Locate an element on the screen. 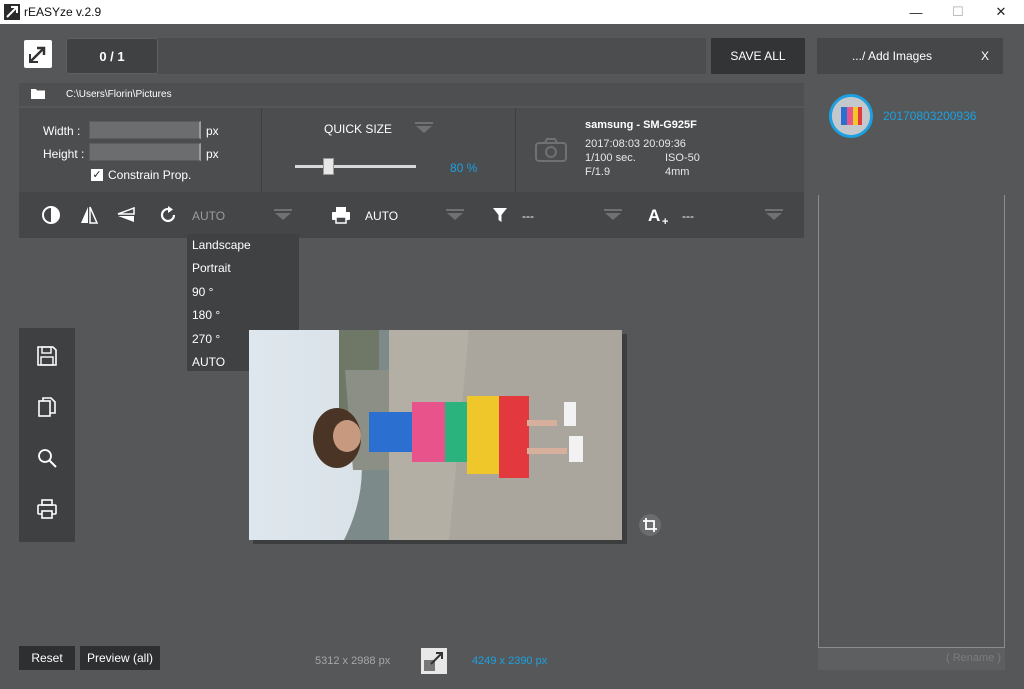  height-unit: px is located at coordinates (212, 154).